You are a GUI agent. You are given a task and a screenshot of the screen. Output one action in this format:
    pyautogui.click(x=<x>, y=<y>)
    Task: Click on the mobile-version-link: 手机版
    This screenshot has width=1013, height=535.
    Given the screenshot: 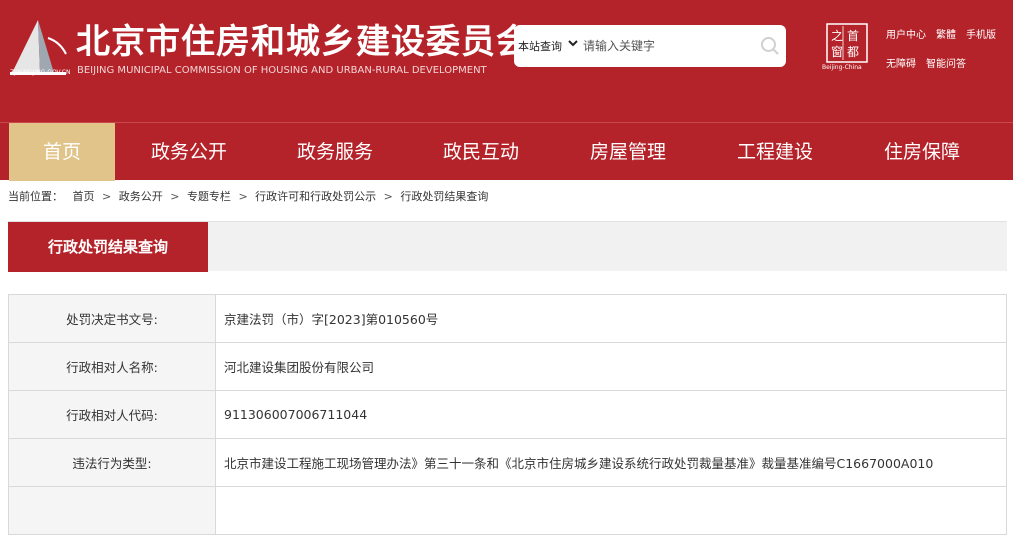 What is the action you would take?
    pyautogui.click(x=981, y=33)
    